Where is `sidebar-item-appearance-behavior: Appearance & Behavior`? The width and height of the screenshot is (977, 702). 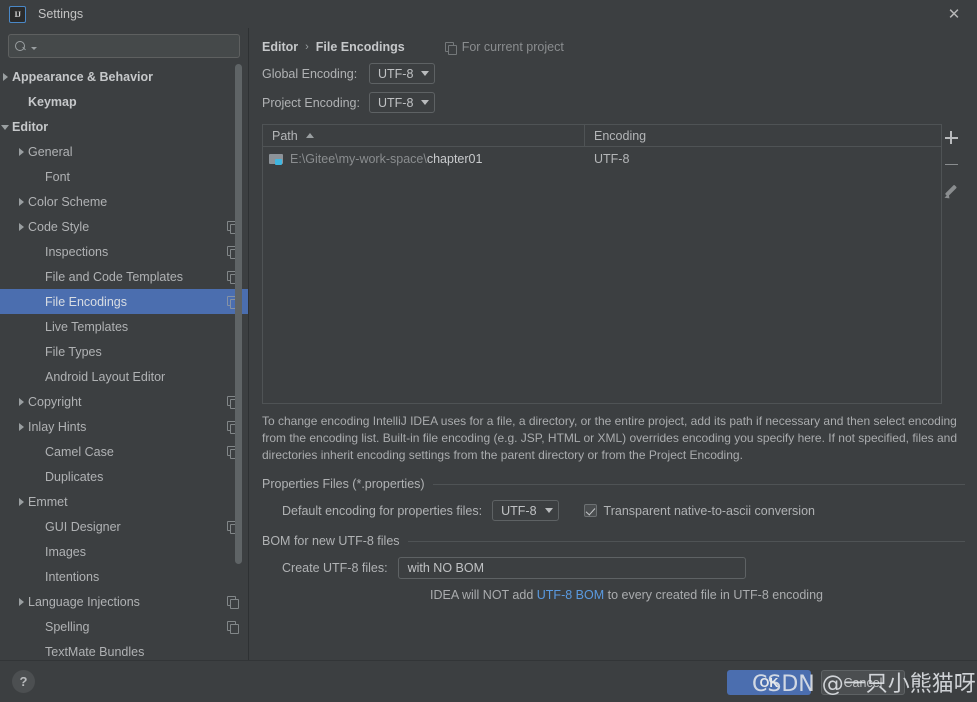
sidebar-item-appearance-behavior: Appearance & Behavior is located at coordinates (124, 76).